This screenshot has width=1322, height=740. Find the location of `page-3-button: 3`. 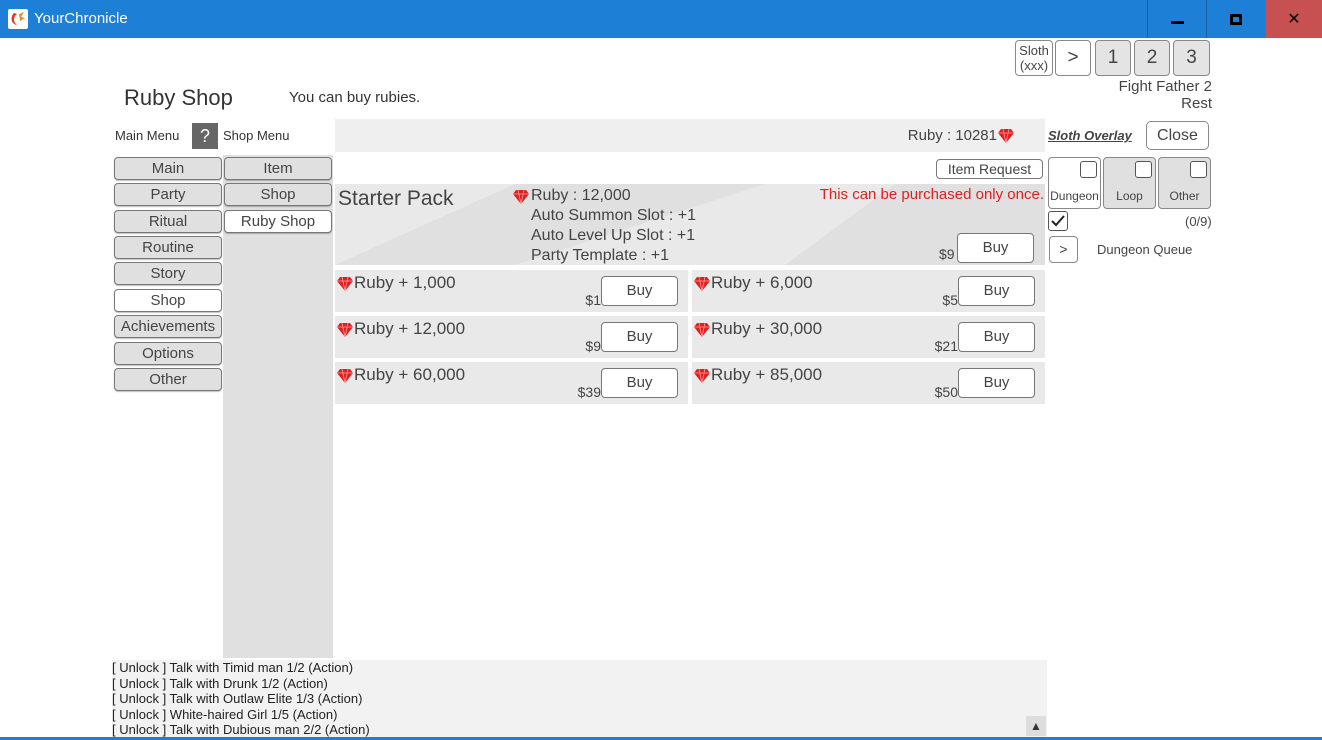

page-3-button: 3 is located at coordinates (1191, 58).